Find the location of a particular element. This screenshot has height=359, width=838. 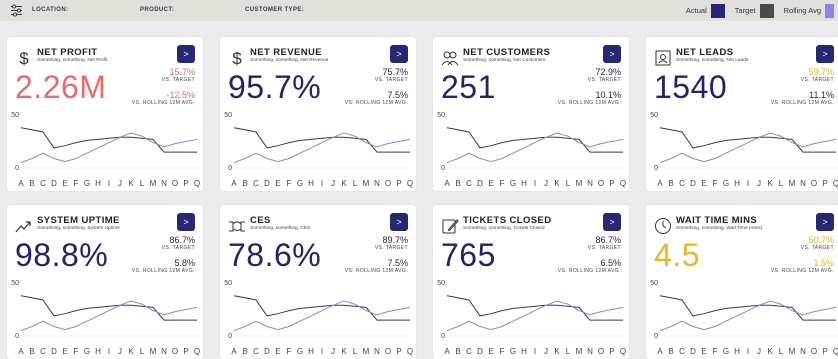

clock-icon is located at coordinates (663, 226).